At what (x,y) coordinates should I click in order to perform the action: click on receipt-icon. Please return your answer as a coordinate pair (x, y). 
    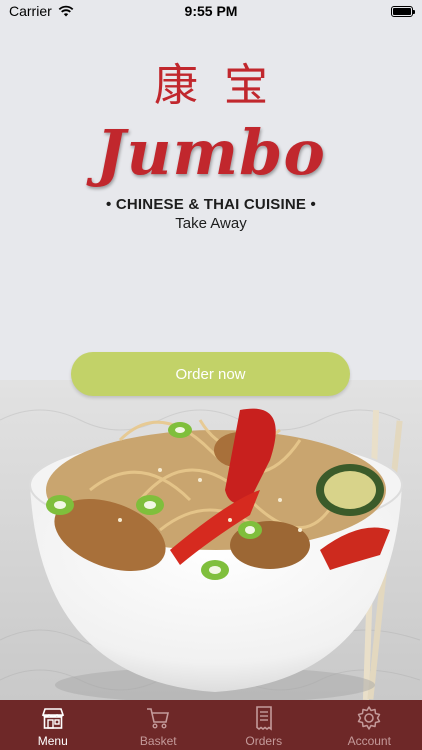
    Looking at the image, I should click on (263, 718).